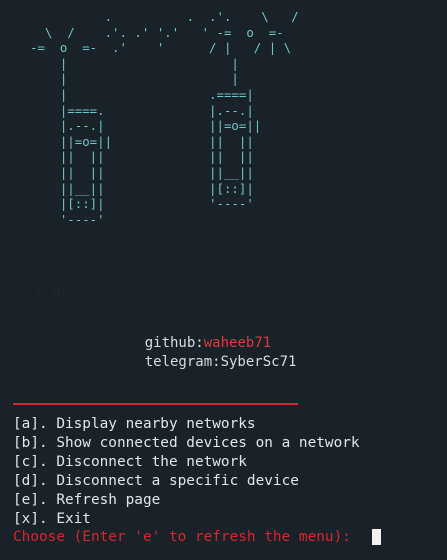 The width and height of the screenshot is (447, 560). What do you see at coordinates (156, 481) in the screenshot?
I see `menu-item-disconnect-device: [d]. Disconnect a specific device` at bounding box center [156, 481].